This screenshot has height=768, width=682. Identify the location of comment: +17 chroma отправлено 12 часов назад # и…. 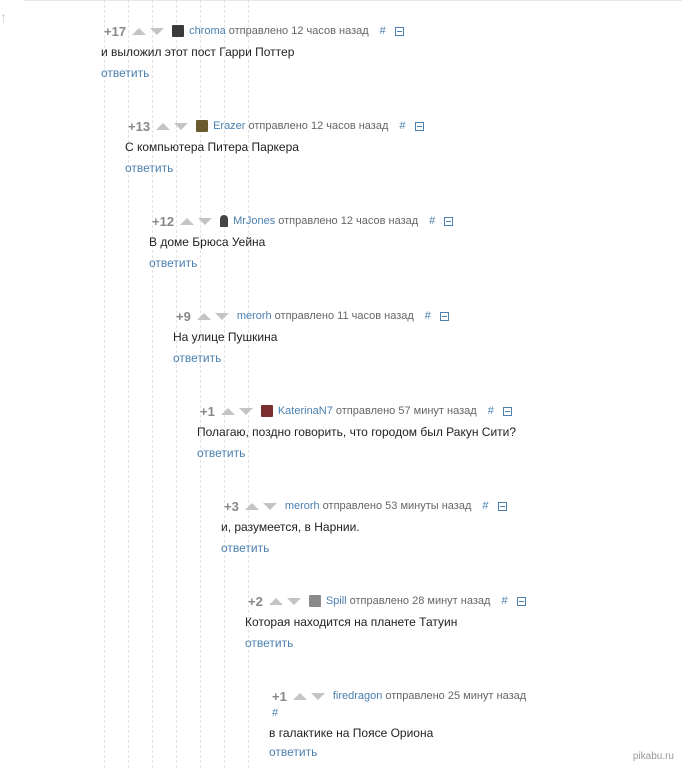
(252, 52).